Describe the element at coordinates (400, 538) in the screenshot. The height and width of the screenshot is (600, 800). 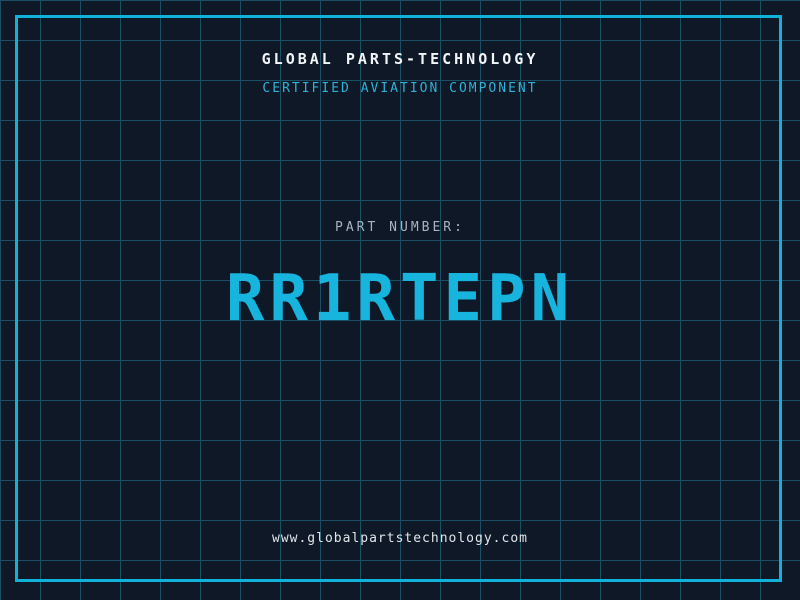
I see `website-url: www.globalpartstechnology.com` at that location.